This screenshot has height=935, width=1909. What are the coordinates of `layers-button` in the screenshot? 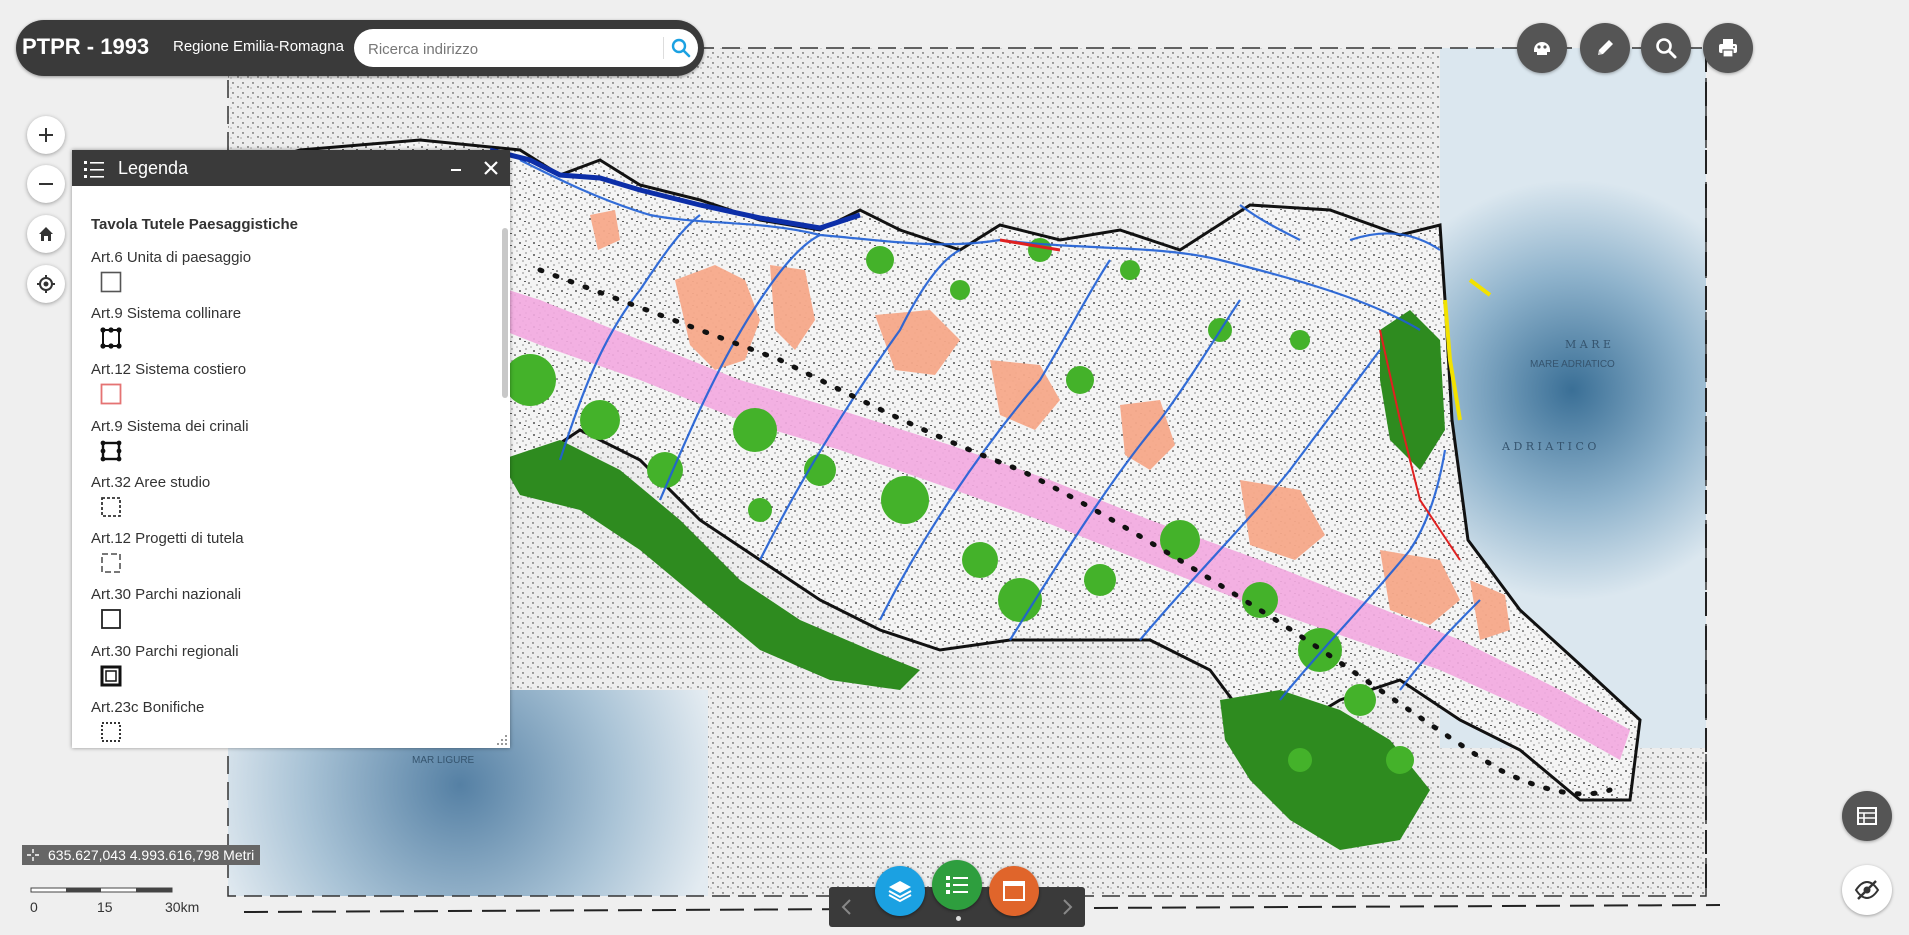 It's located at (900, 891).